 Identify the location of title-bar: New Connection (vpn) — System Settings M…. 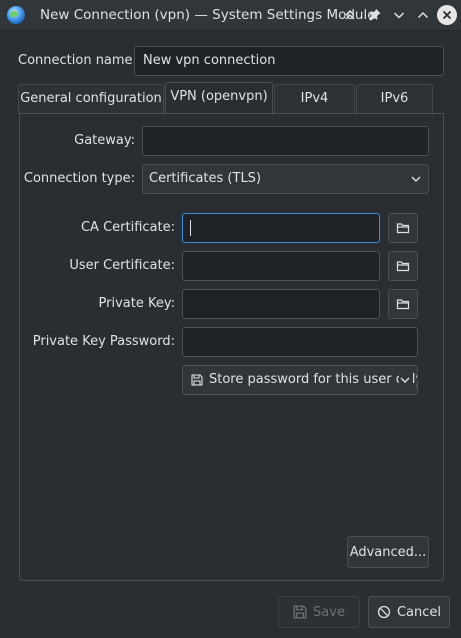
(230, 15).